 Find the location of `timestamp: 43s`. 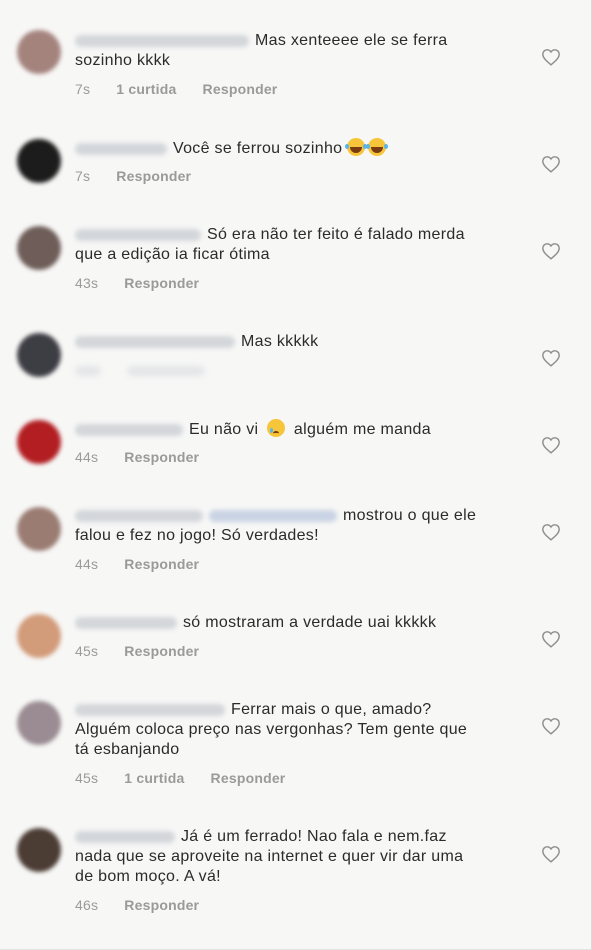

timestamp: 43s is located at coordinates (87, 283).